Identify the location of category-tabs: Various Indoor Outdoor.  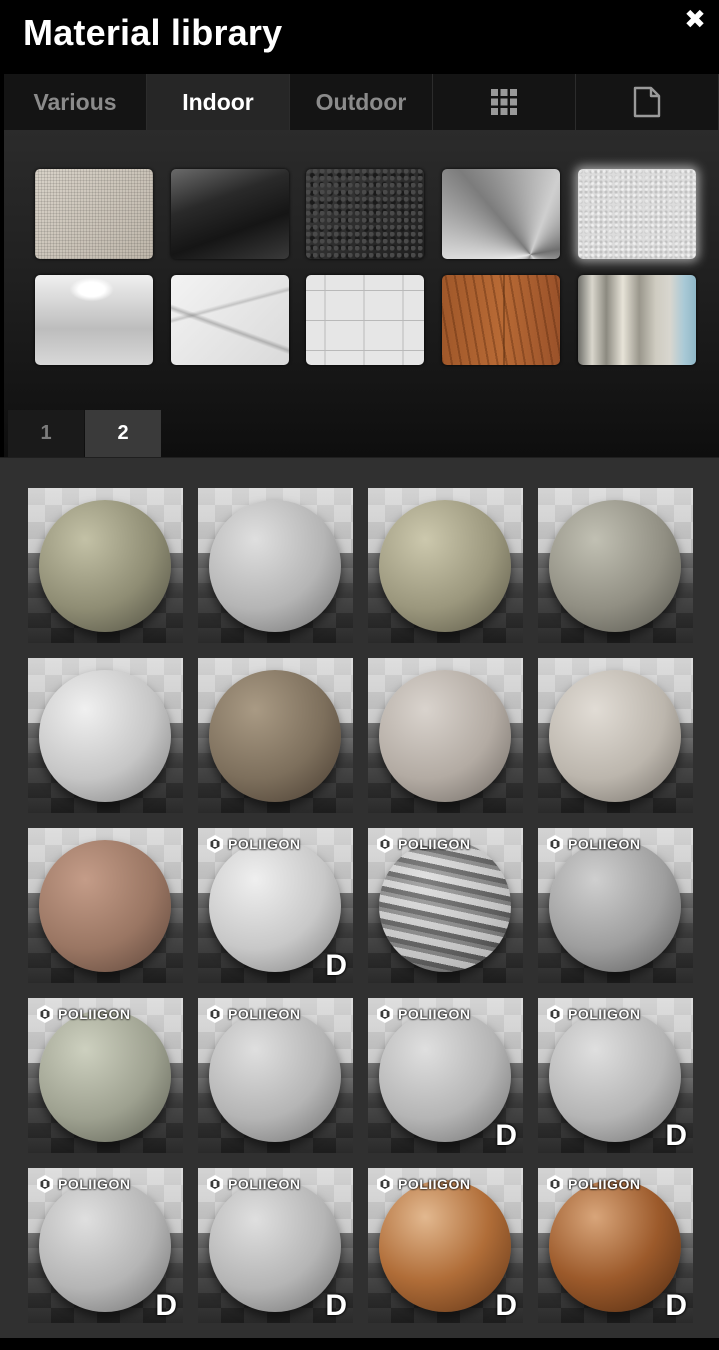
(361, 102).